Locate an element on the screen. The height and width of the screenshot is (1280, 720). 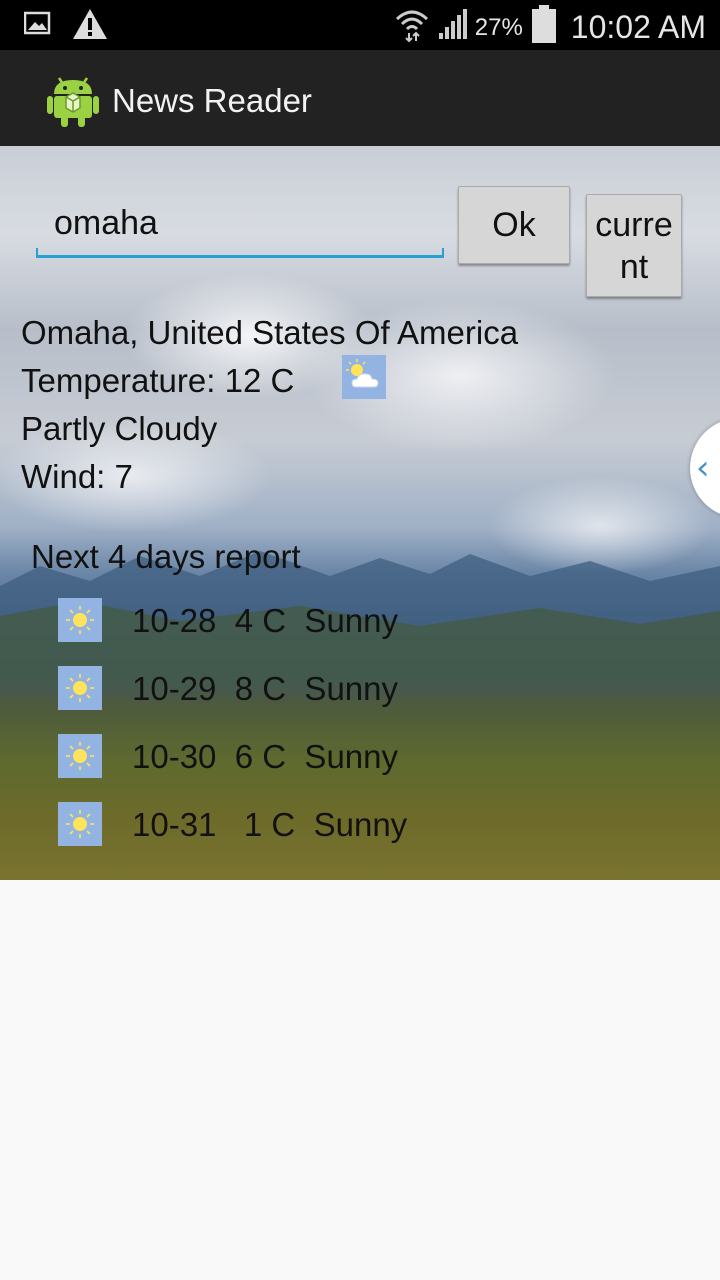
temperature-label: Temperature: 12 C is located at coordinates (158, 380).